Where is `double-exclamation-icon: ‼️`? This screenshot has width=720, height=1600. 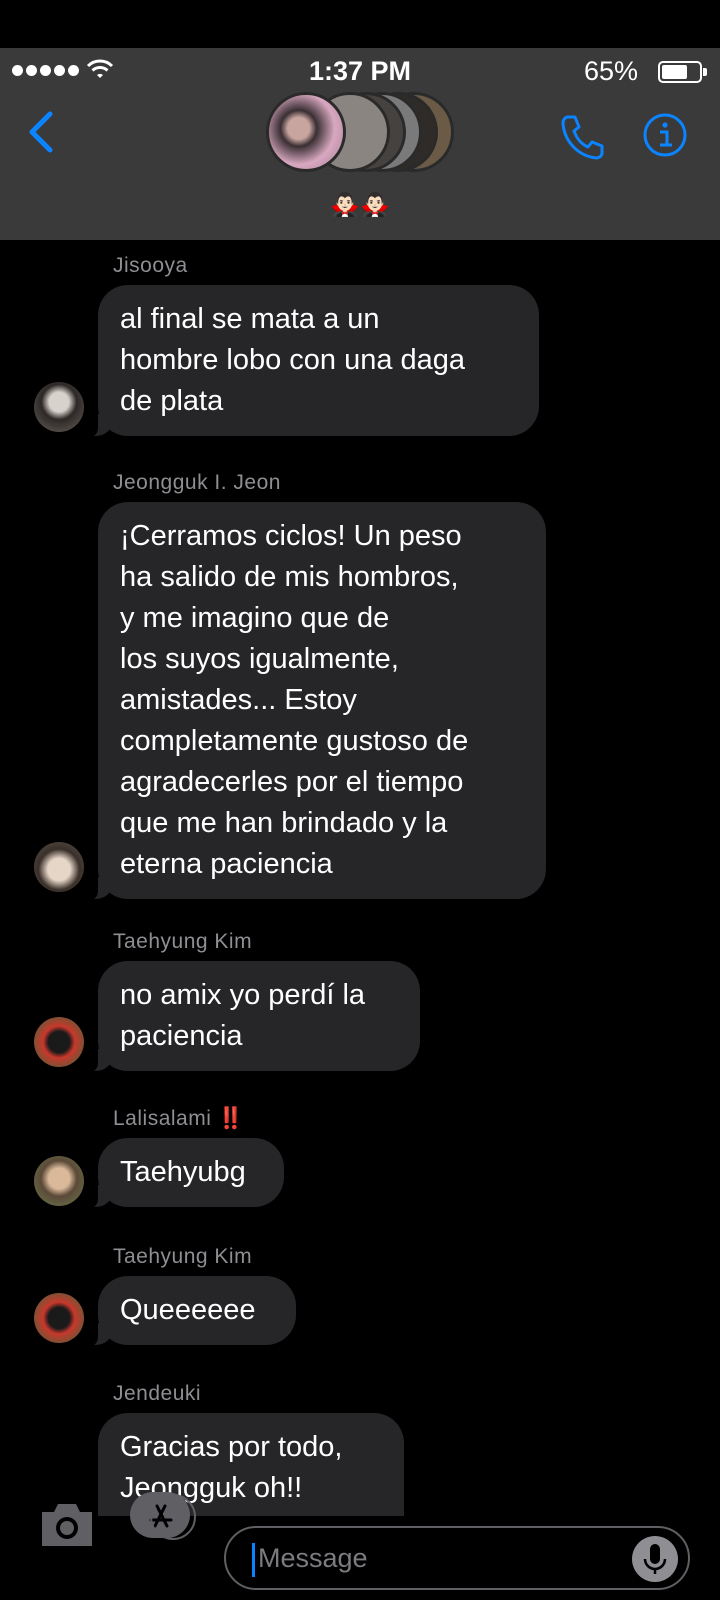 double-exclamation-icon: ‼️ is located at coordinates (231, 1118).